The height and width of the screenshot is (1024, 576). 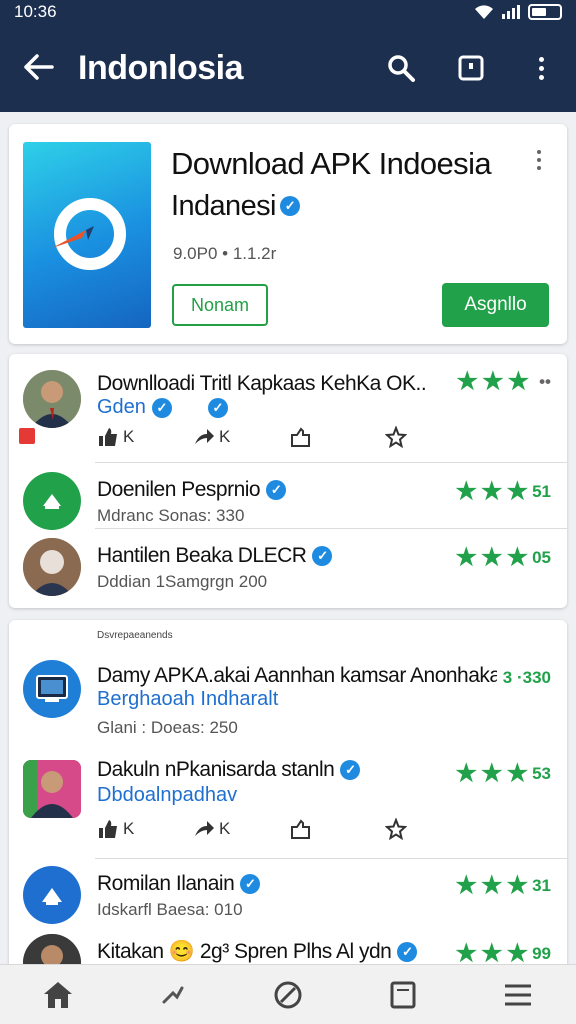 What do you see at coordinates (35, 11) in the screenshot?
I see `status-time: 10:36` at bounding box center [35, 11].